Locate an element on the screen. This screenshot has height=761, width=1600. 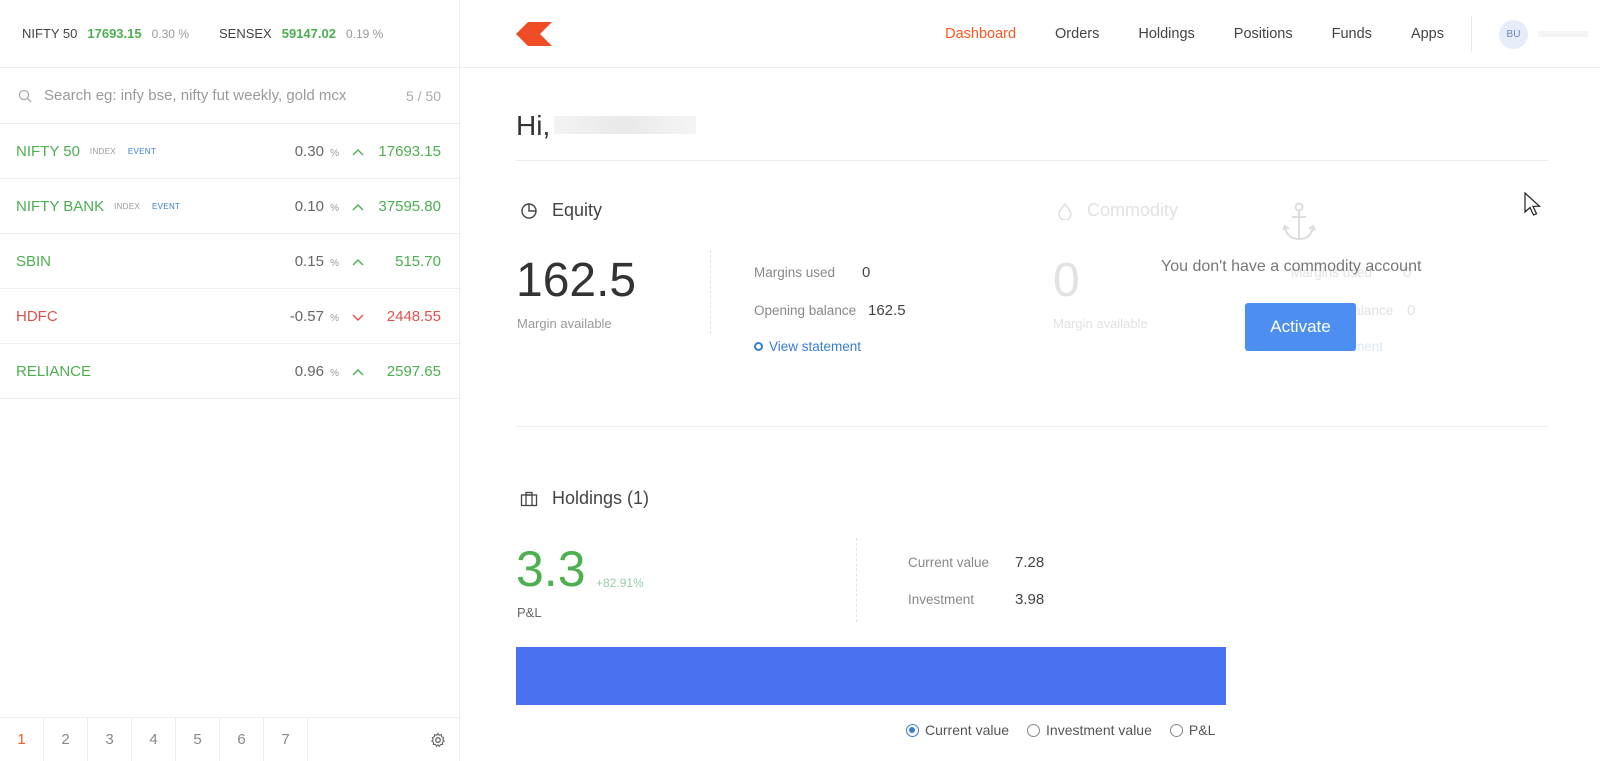
change-value: 0.15 is located at coordinates (309, 261).